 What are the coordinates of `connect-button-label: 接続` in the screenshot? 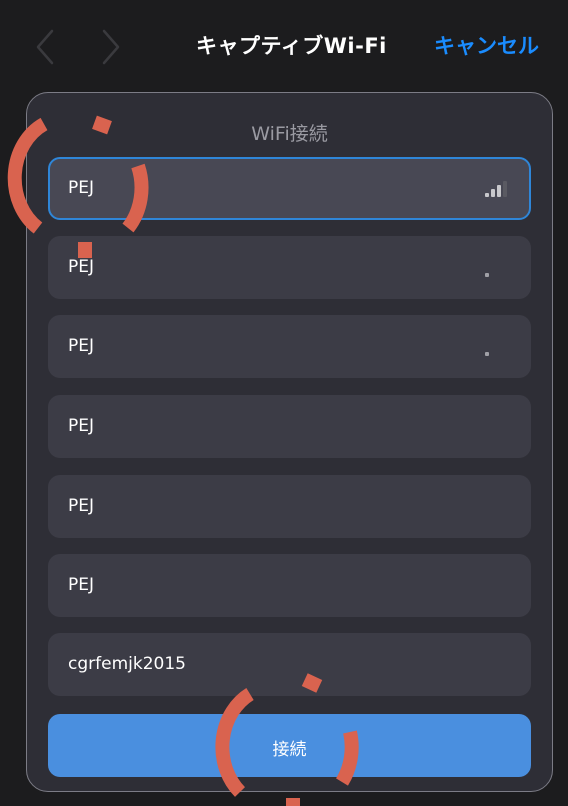 It's located at (289, 750).